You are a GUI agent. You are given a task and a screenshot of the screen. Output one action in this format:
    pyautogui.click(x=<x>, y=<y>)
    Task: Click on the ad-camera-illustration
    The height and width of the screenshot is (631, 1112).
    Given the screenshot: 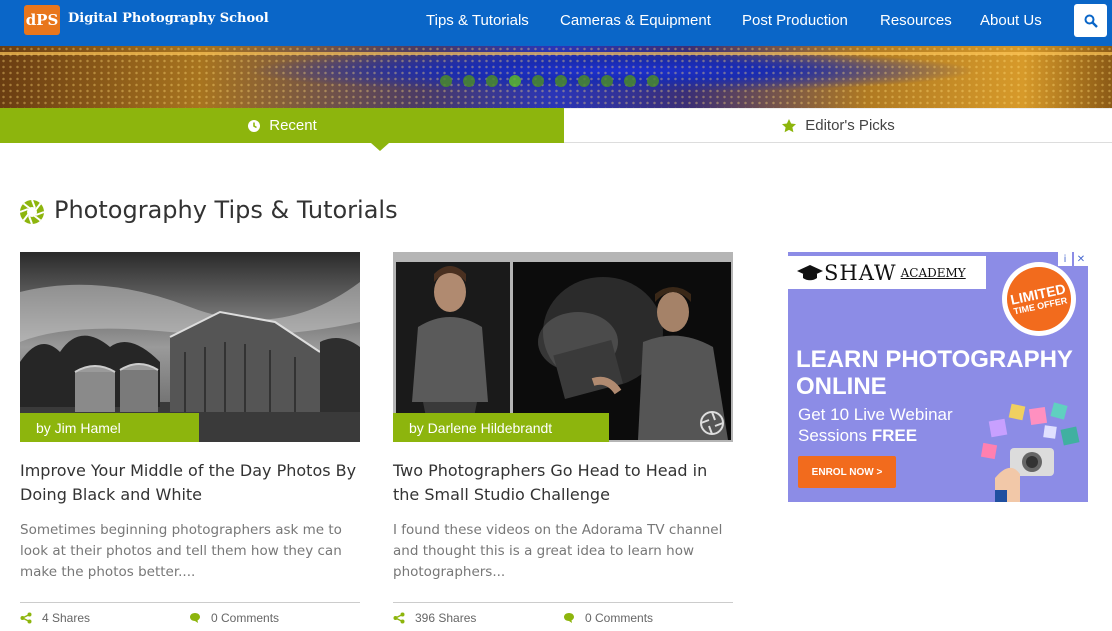 What is the action you would take?
    pyautogui.click(x=1030, y=452)
    